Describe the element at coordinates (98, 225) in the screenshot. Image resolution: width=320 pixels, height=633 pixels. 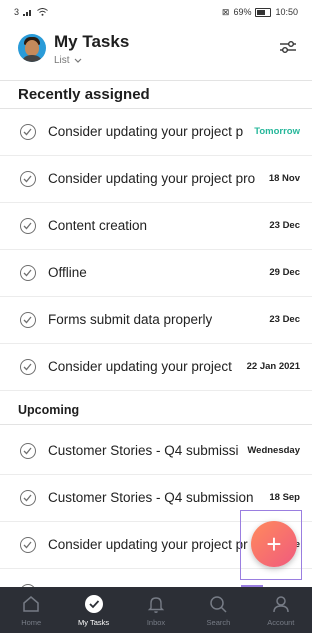
I see `task-name: Content creation` at that location.